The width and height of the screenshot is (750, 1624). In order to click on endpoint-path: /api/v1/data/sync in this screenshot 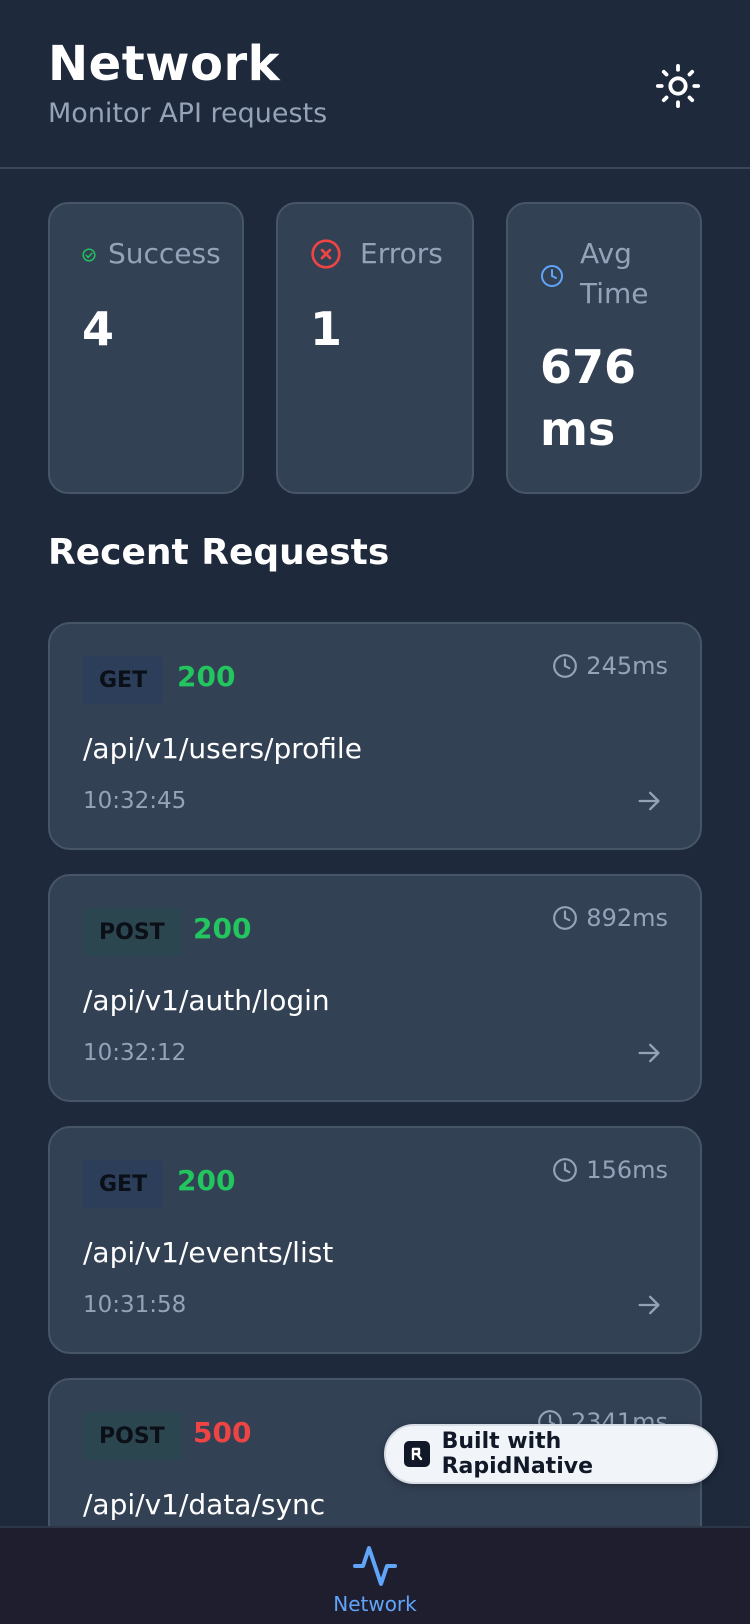, I will do `click(204, 1504)`.